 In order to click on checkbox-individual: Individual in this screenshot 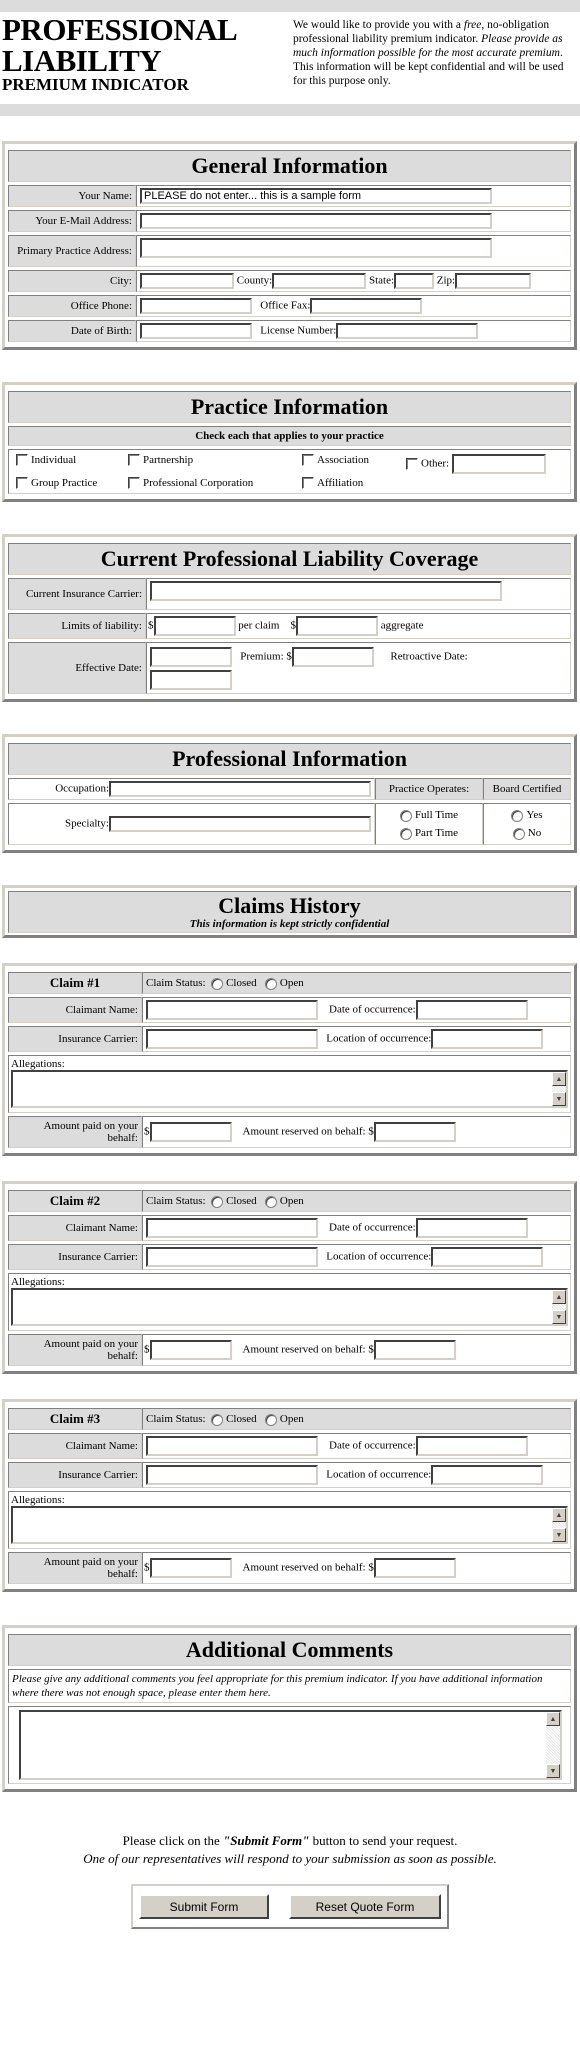, I will do `click(72, 464)`.